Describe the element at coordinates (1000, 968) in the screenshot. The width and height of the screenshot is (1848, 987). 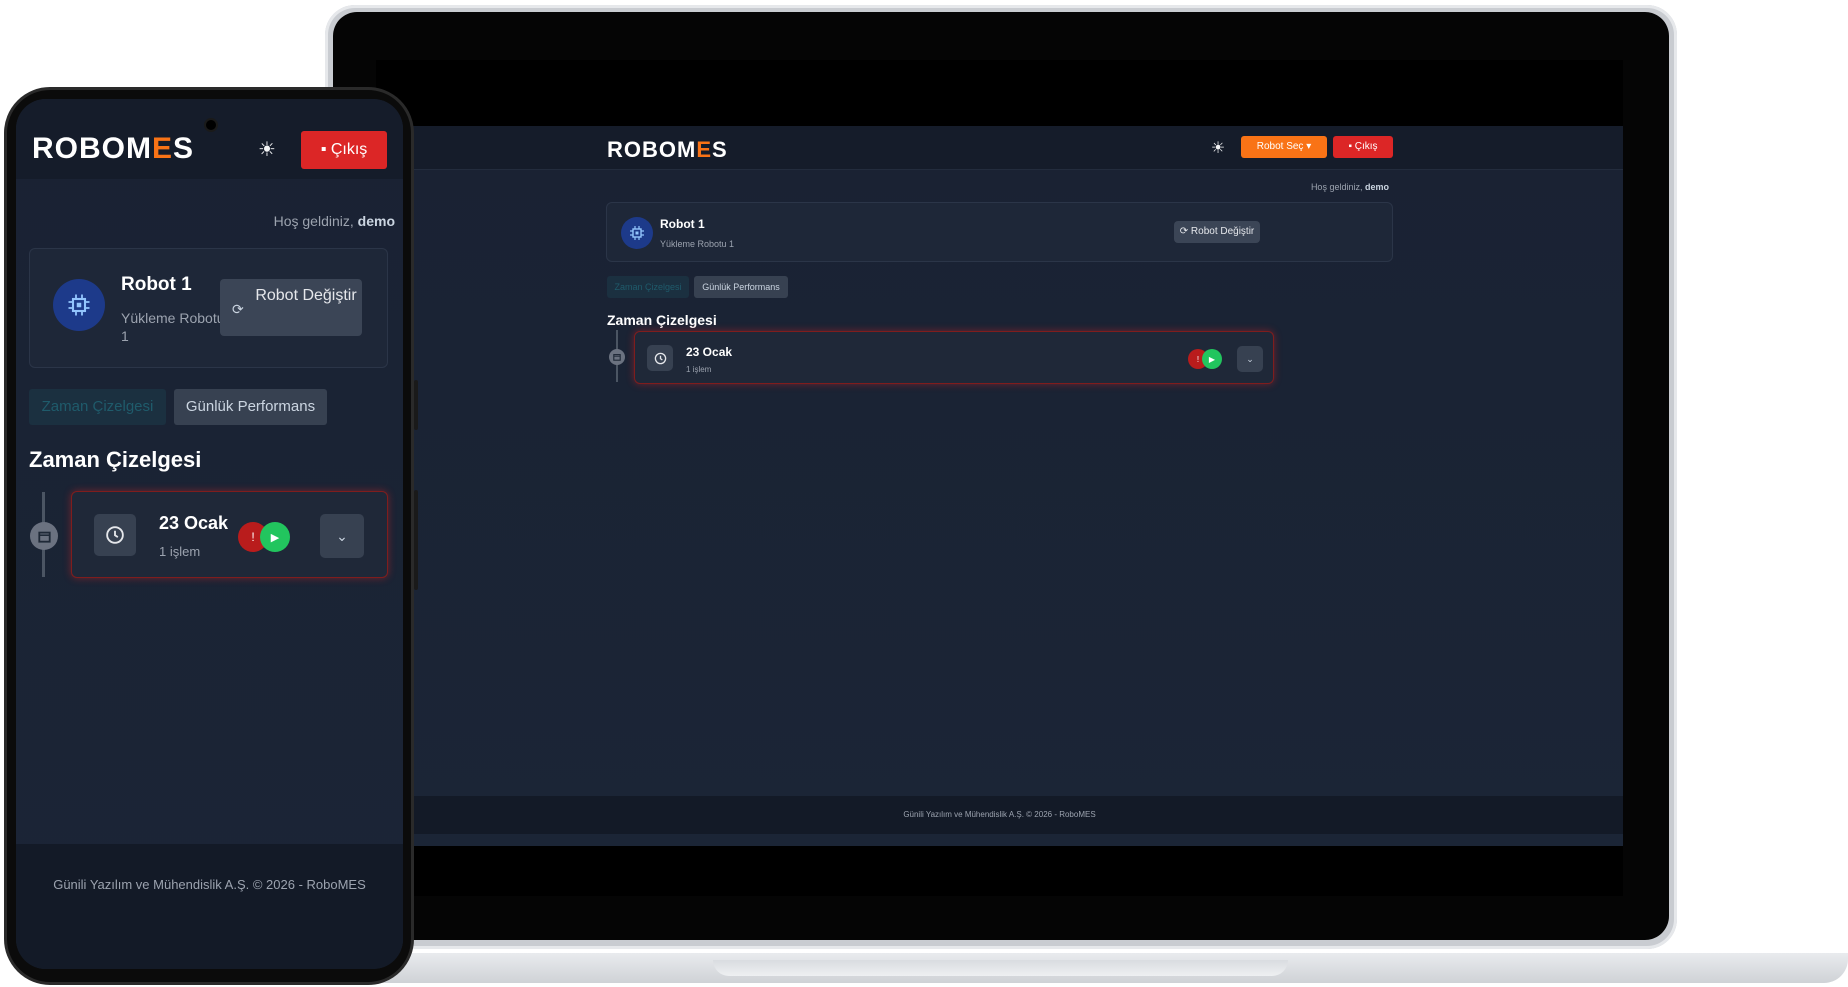
I see `laptop-notch` at that location.